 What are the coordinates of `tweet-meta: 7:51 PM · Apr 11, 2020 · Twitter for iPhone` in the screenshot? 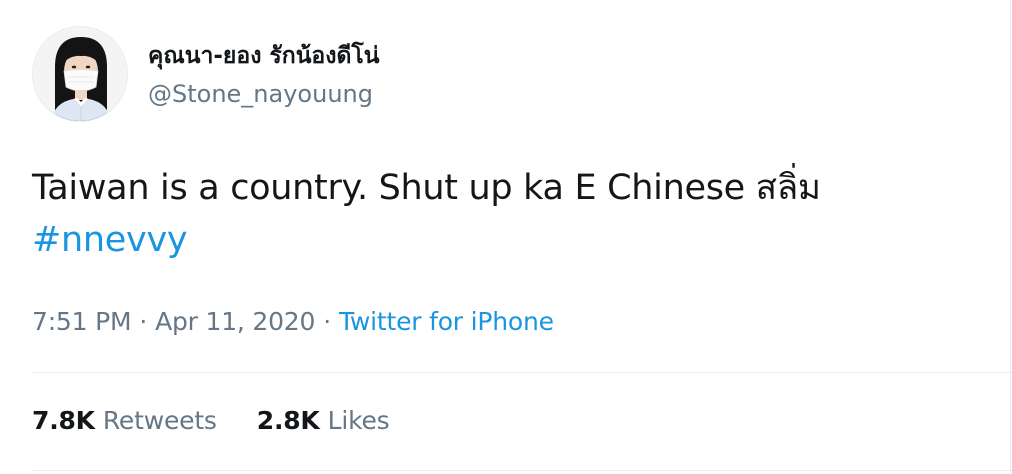 It's located at (293, 322).